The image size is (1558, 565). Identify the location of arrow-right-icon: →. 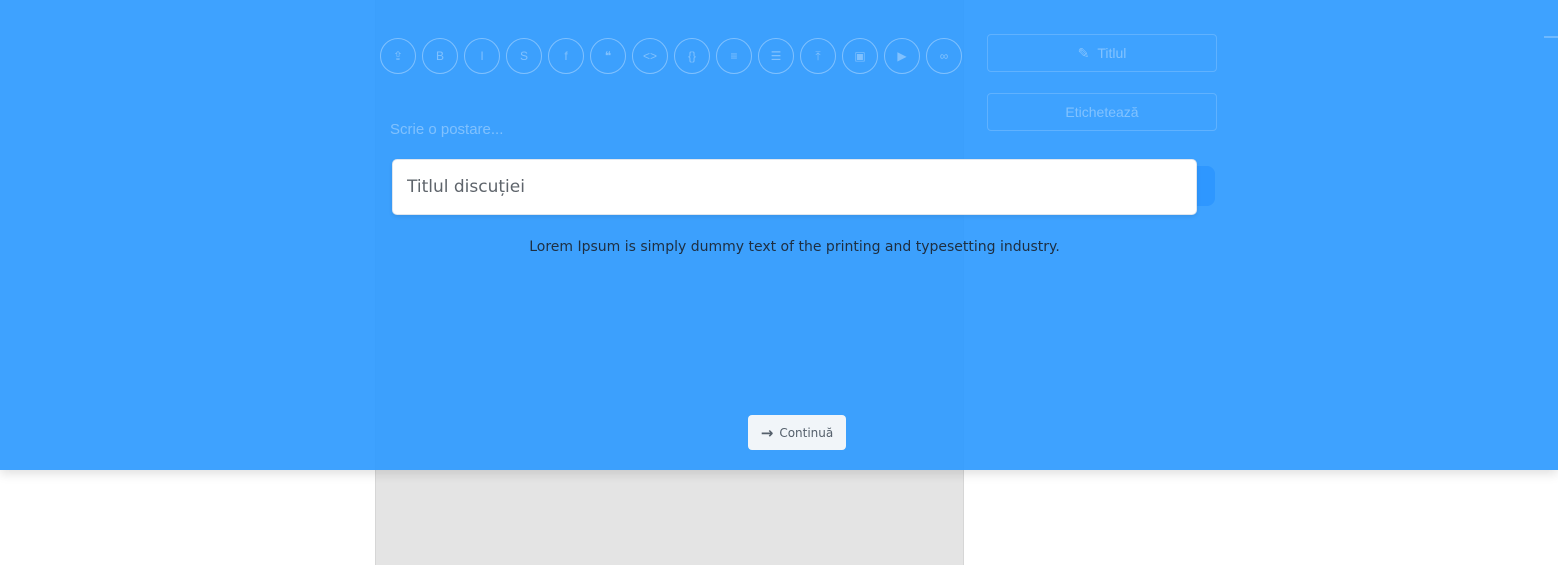
(767, 432).